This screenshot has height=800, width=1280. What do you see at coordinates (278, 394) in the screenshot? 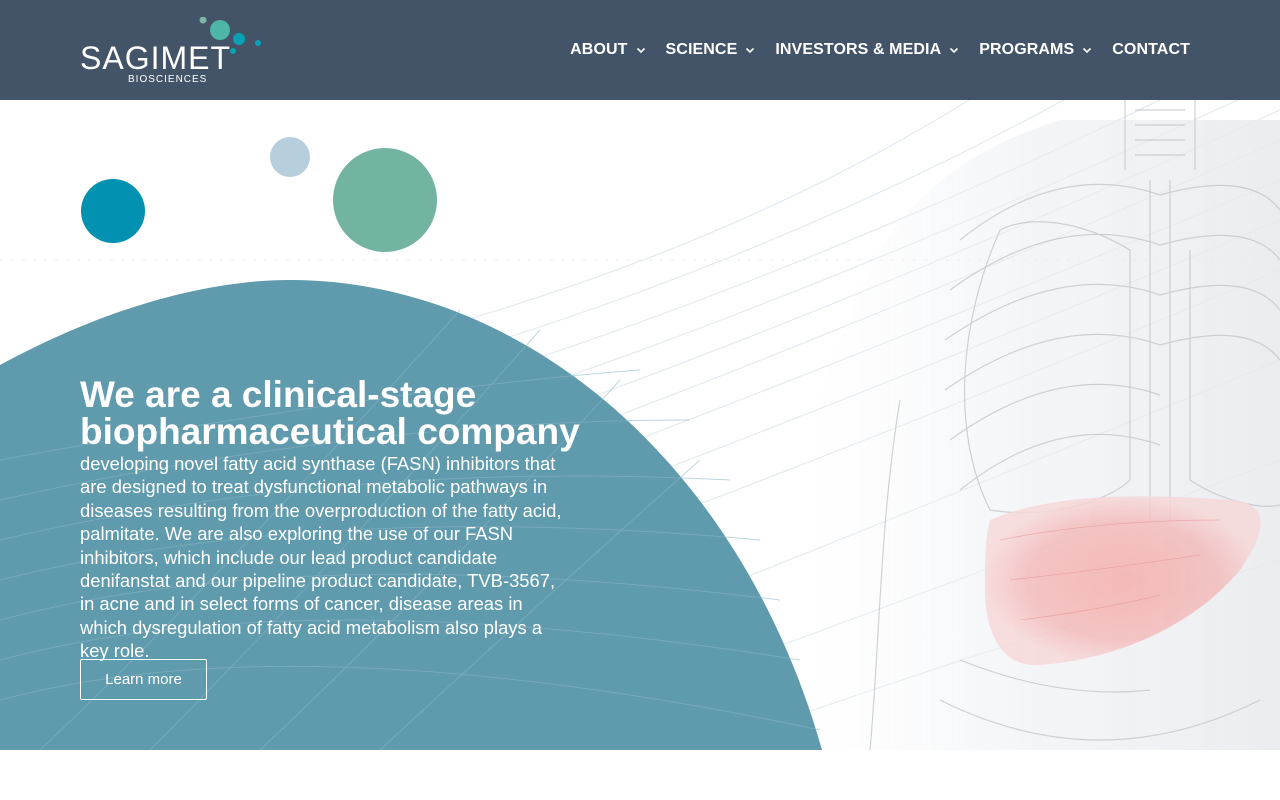
I see `hero-headline-line1: We are a clinical-stage` at bounding box center [278, 394].